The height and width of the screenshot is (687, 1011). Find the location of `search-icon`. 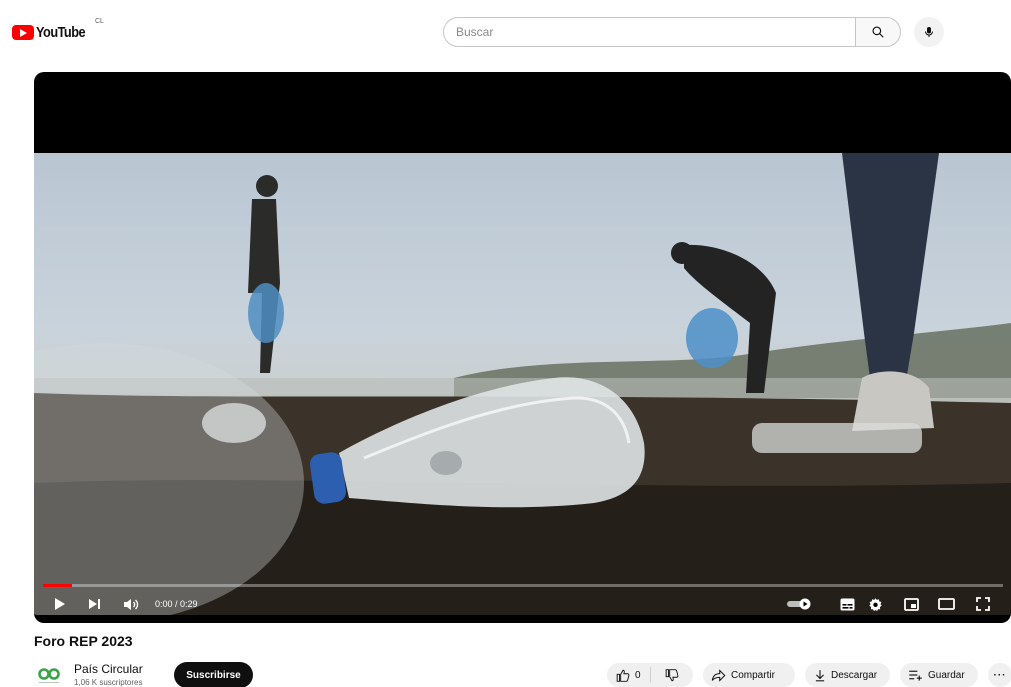

search-icon is located at coordinates (878, 32).